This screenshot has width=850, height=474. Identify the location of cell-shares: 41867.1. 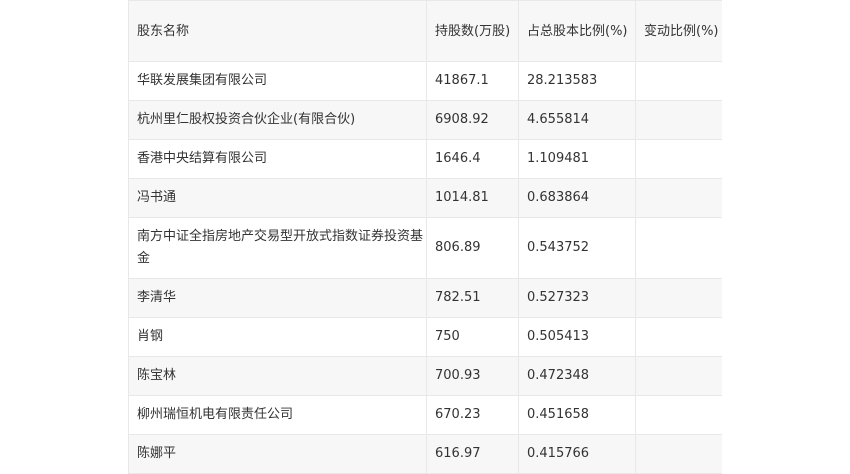
(472, 81).